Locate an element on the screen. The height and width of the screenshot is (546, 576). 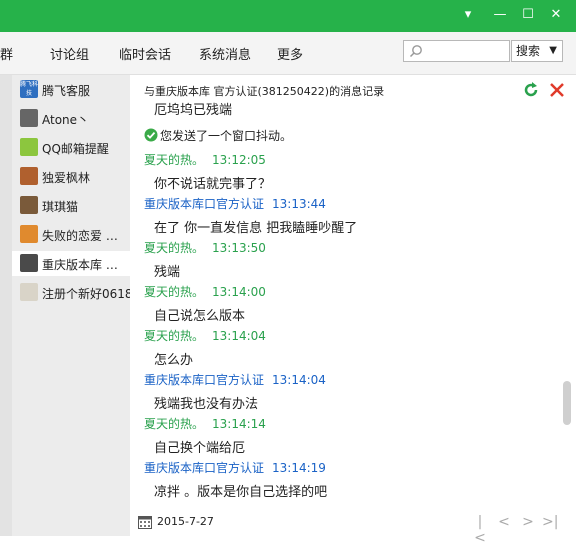
contact-item: Atone丶 is located at coordinates (71, 118).